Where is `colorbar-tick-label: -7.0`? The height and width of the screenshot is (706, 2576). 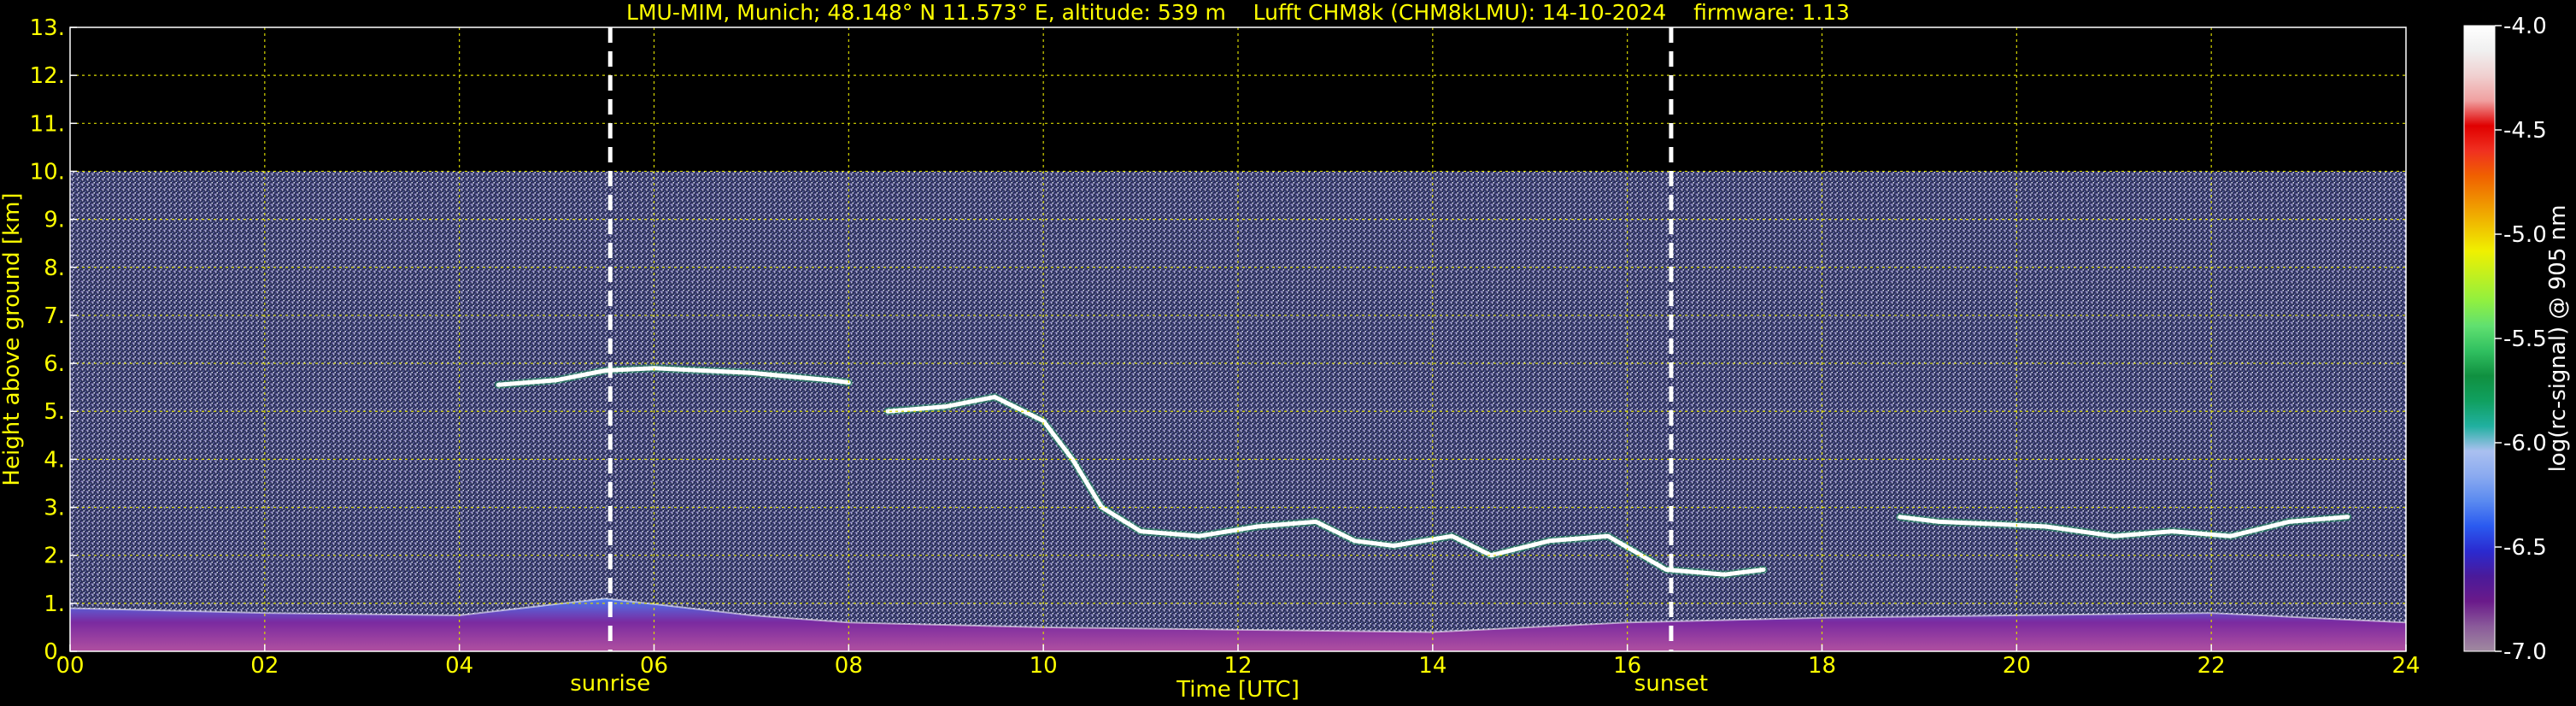
colorbar-tick-label: -7.0 is located at coordinates (2525, 652).